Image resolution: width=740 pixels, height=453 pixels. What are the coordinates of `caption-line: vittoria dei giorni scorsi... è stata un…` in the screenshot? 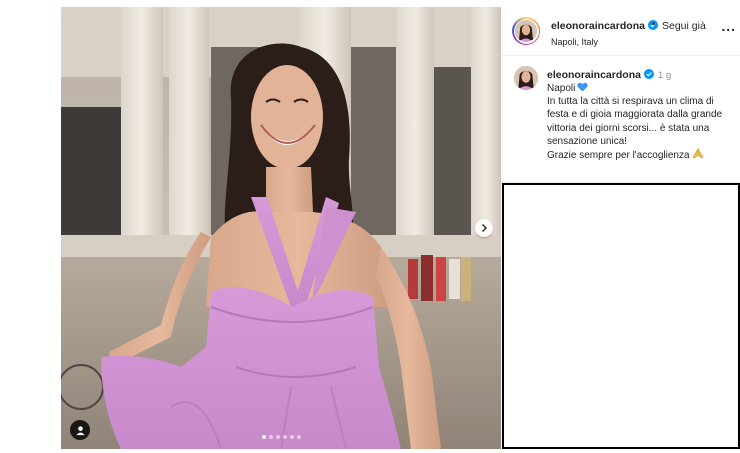 It's located at (628, 128).